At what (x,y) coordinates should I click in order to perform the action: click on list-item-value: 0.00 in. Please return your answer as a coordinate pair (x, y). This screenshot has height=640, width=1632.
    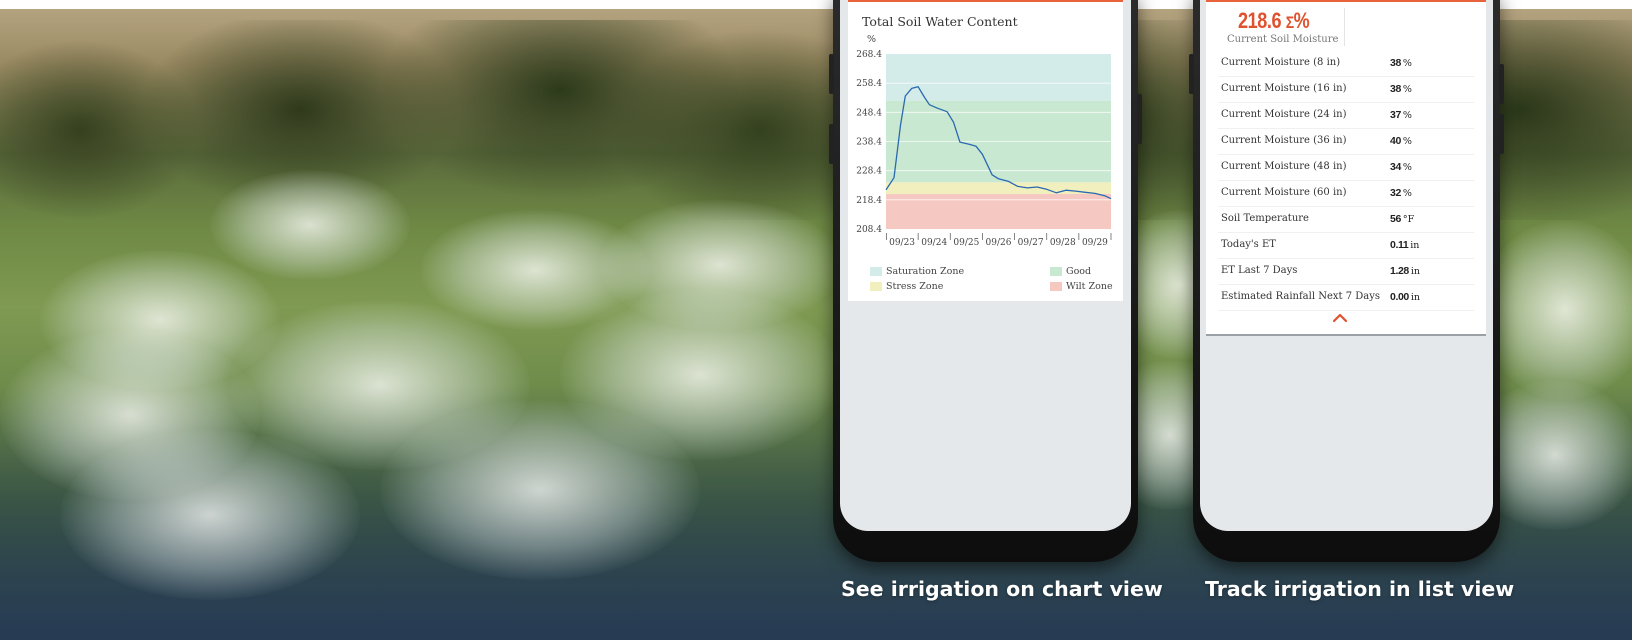
    Looking at the image, I should click on (1405, 297).